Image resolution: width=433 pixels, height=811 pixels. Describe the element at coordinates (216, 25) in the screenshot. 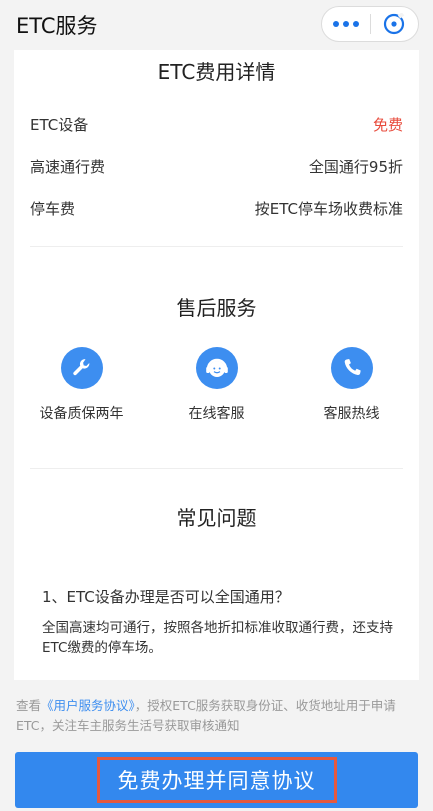

I see `top-bar: ETC服务` at that location.